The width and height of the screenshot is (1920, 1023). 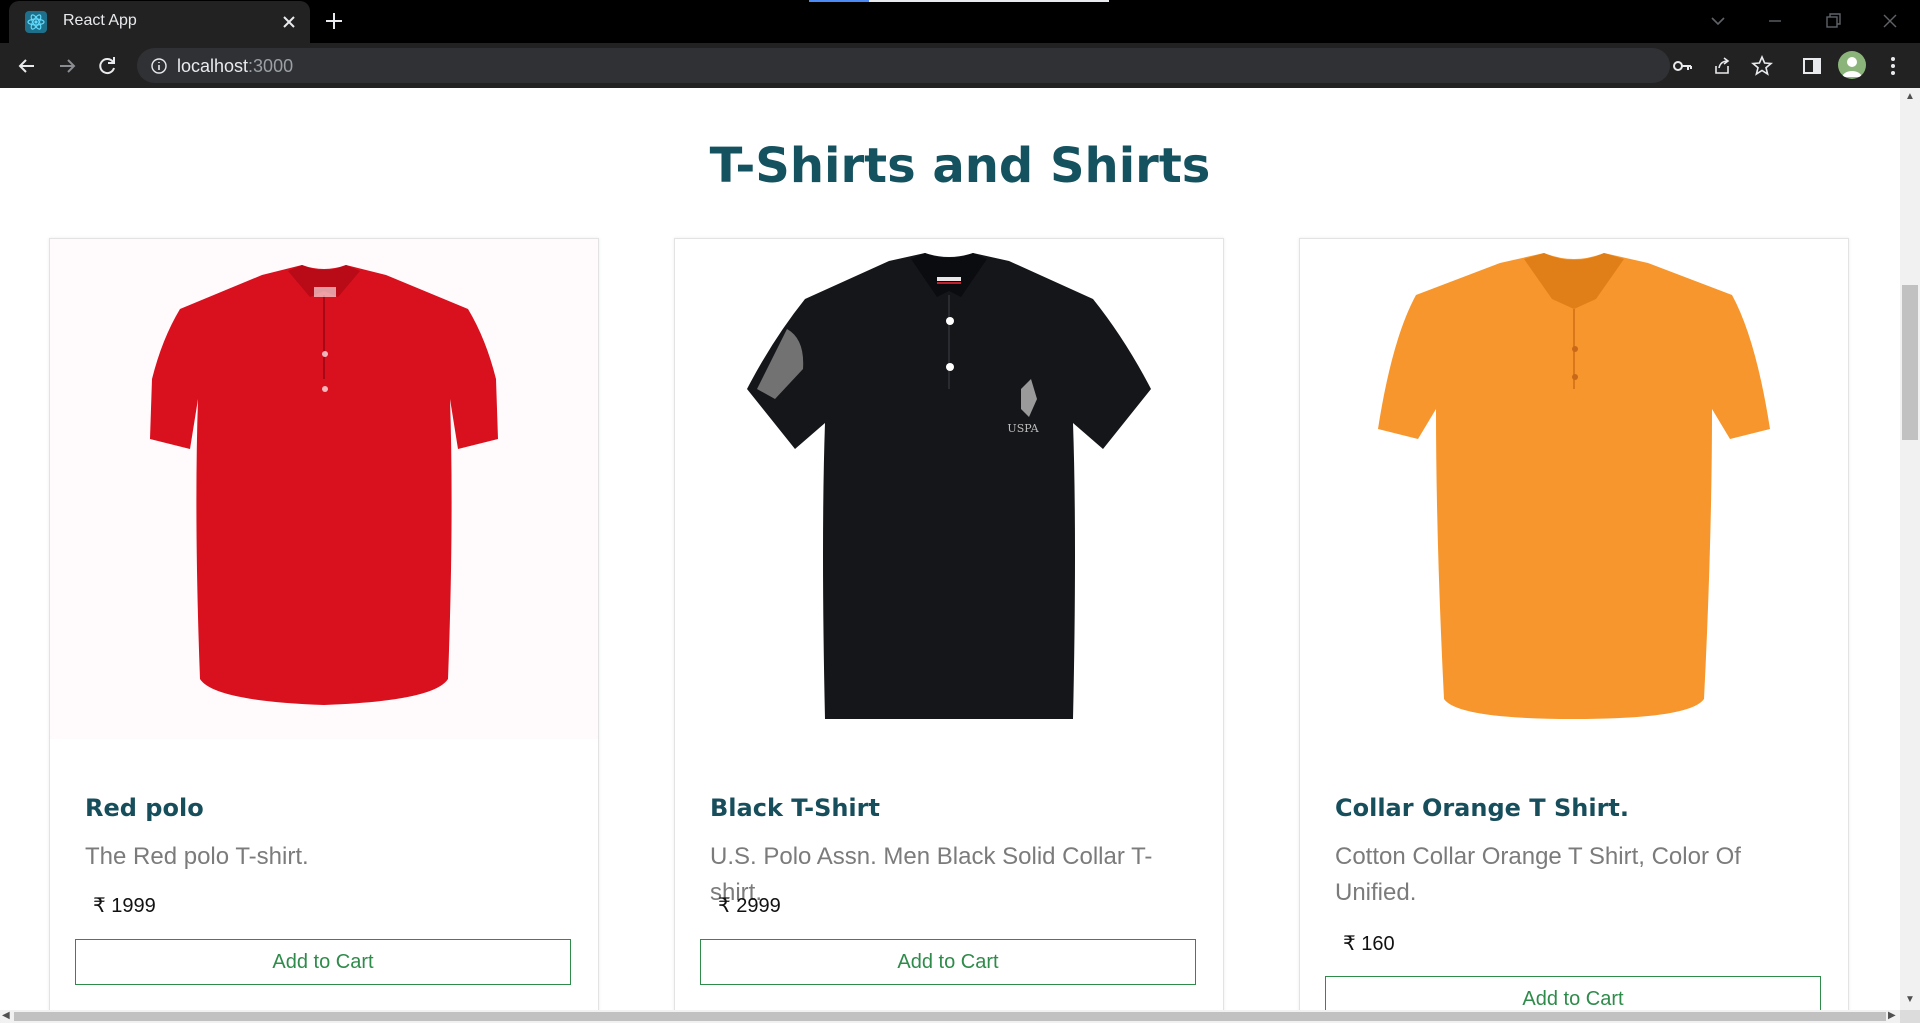 What do you see at coordinates (1910, 1000) in the screenshot?
I see `scroll-down-icon: ▼` at bounding box center [1910, 1000].